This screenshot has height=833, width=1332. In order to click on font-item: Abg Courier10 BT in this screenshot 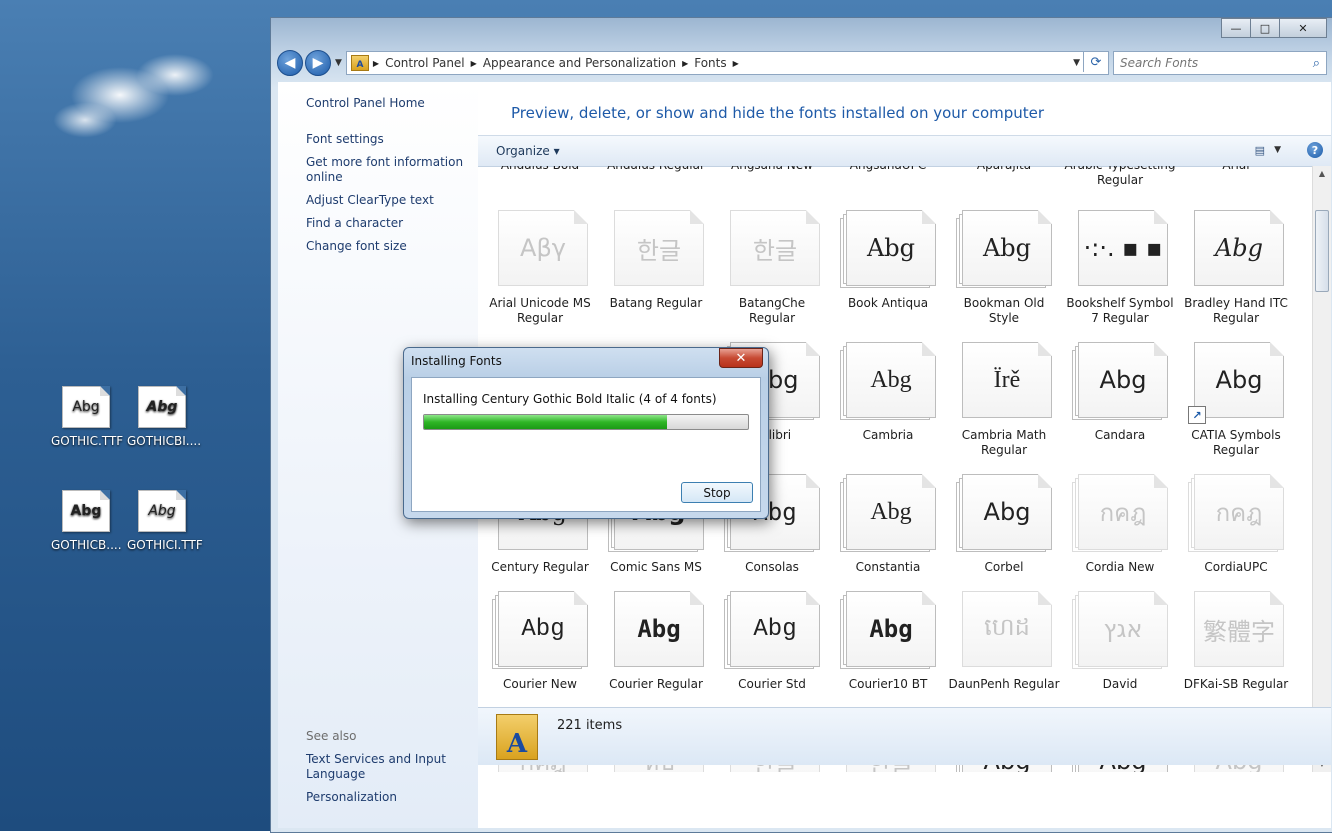, I will do `click(888, 640)`.